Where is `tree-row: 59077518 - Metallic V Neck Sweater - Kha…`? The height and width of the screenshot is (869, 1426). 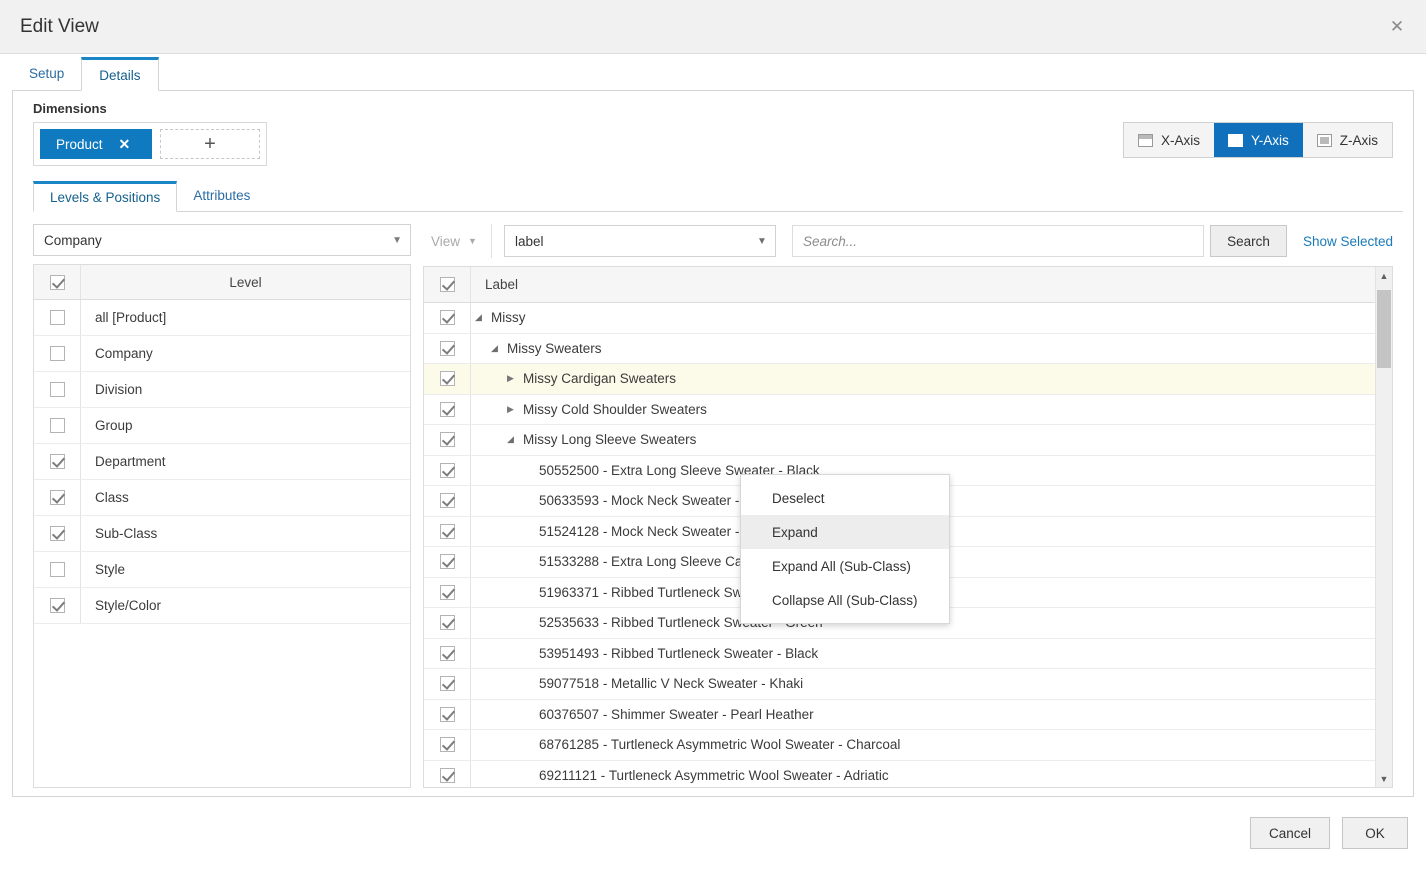
tree-row: 59077518 - Metallic V Neck Sweater - Kha… is located at coordinates (899, 684).